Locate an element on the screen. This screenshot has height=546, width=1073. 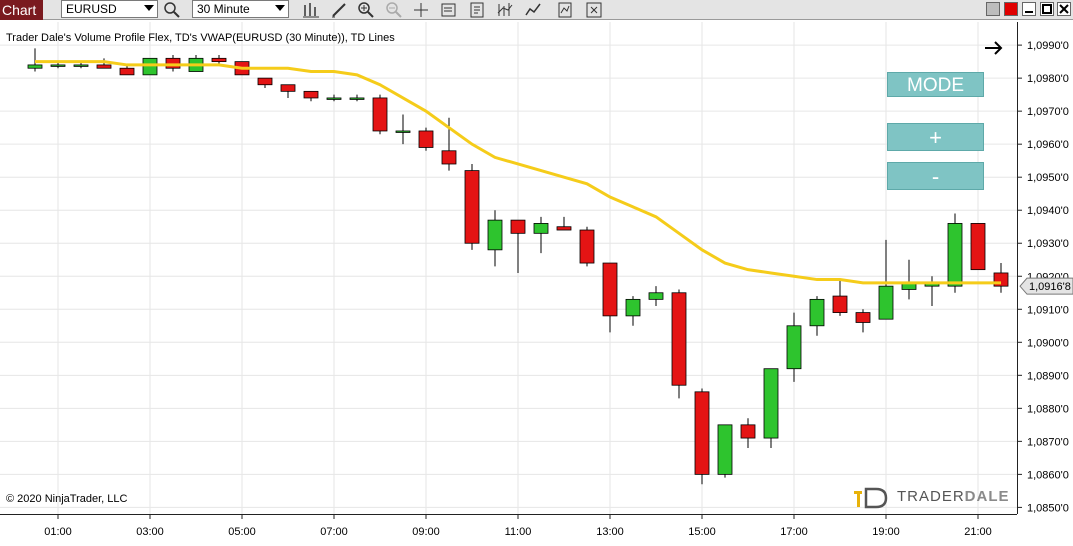
x-tick-label: 11:00 is located at coordinates (518, 532).